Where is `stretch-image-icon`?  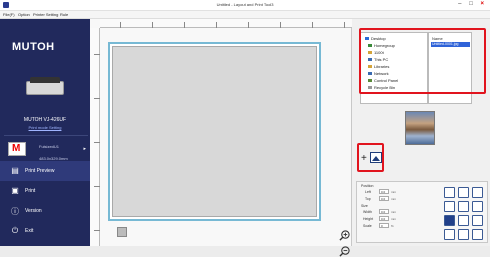 stretch-image-icon is located at coordinates (477, 206).